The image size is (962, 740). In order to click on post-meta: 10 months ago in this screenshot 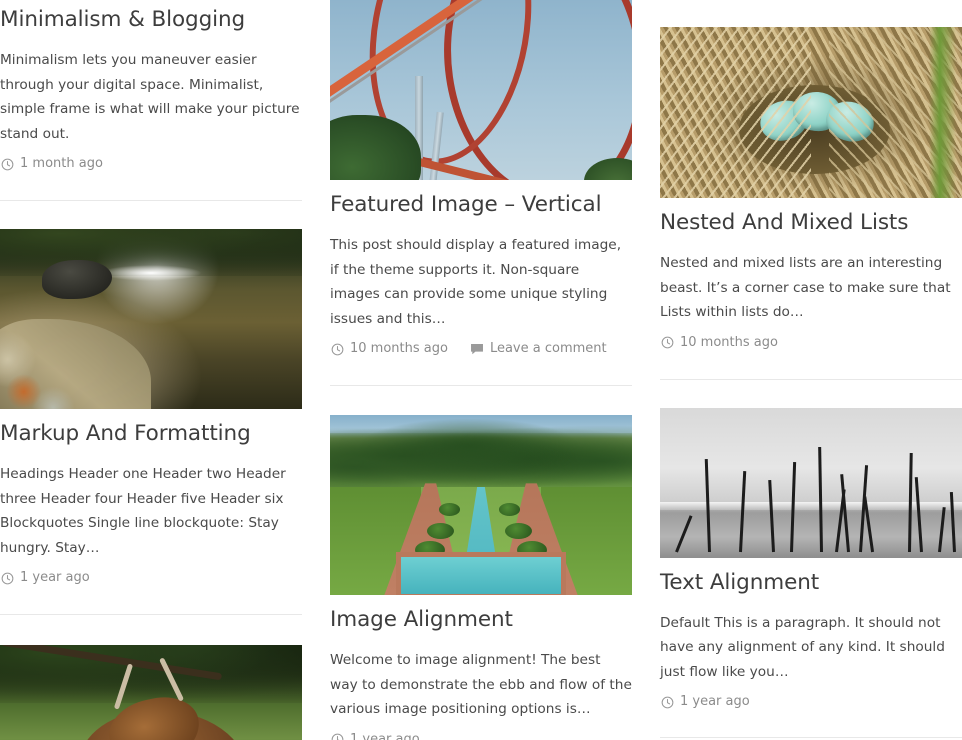, I will do `click(811, 343)`.